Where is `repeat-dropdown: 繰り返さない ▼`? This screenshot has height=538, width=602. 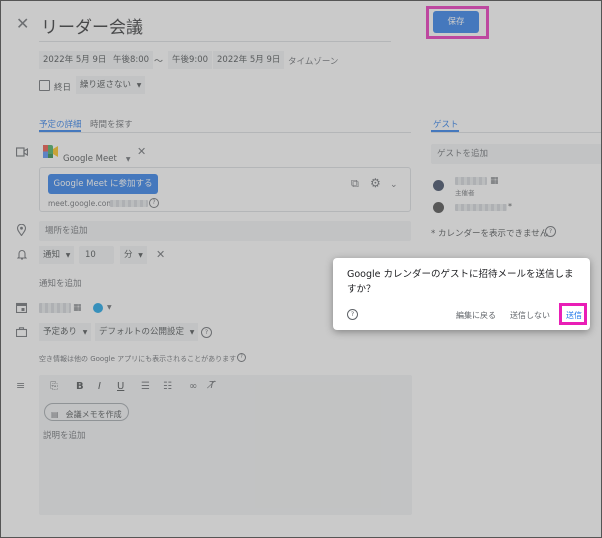
repeat-dropdown: 繰り返さない ▼ is located at coordinates (111, 85).